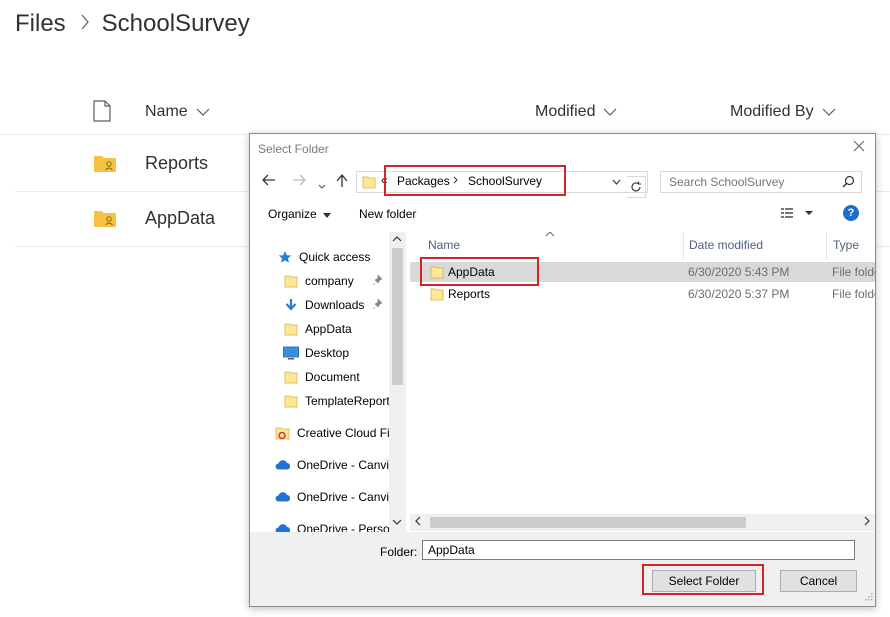 This screenshot has width=890, height=617. I want to click on breadcrumb-files: Files, so click(40, 24).